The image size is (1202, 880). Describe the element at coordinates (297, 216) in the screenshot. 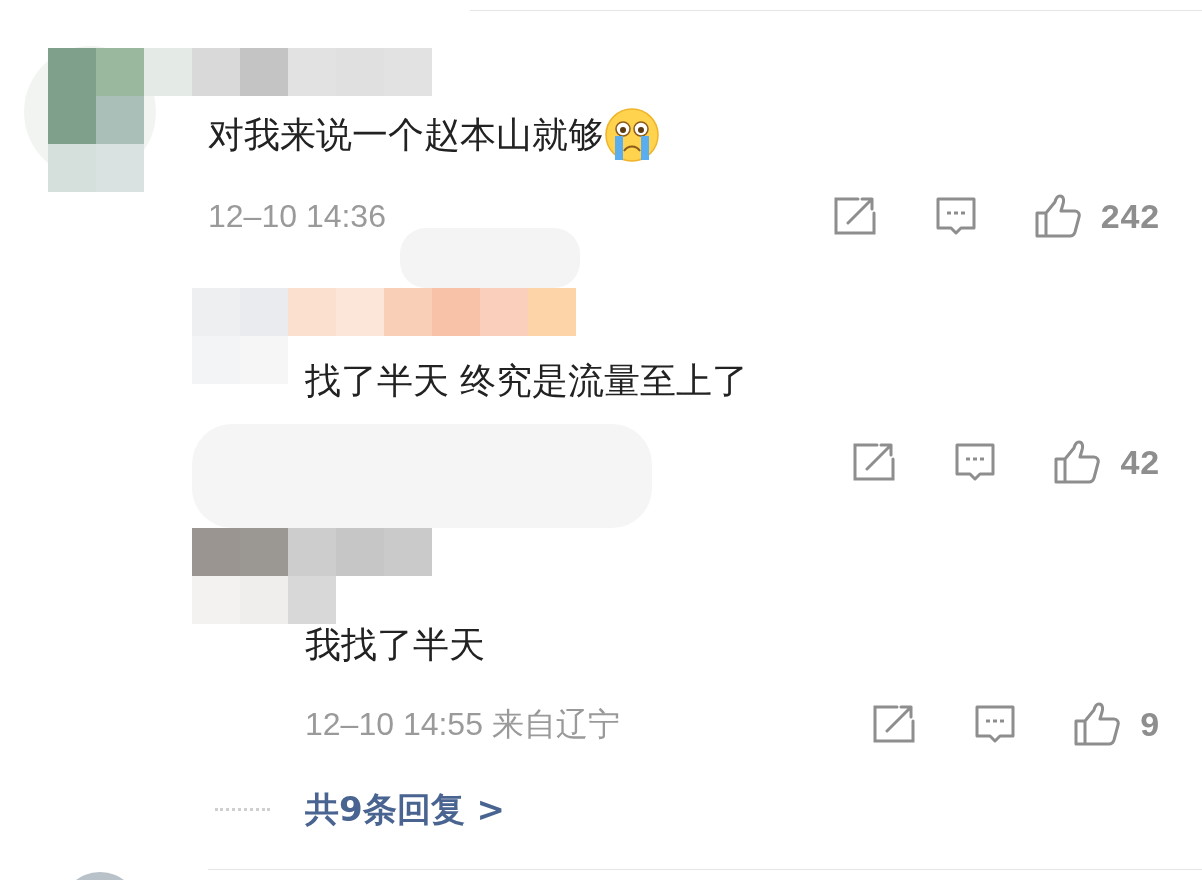

I see `comment-meta: 12–10 14:36` at that location.